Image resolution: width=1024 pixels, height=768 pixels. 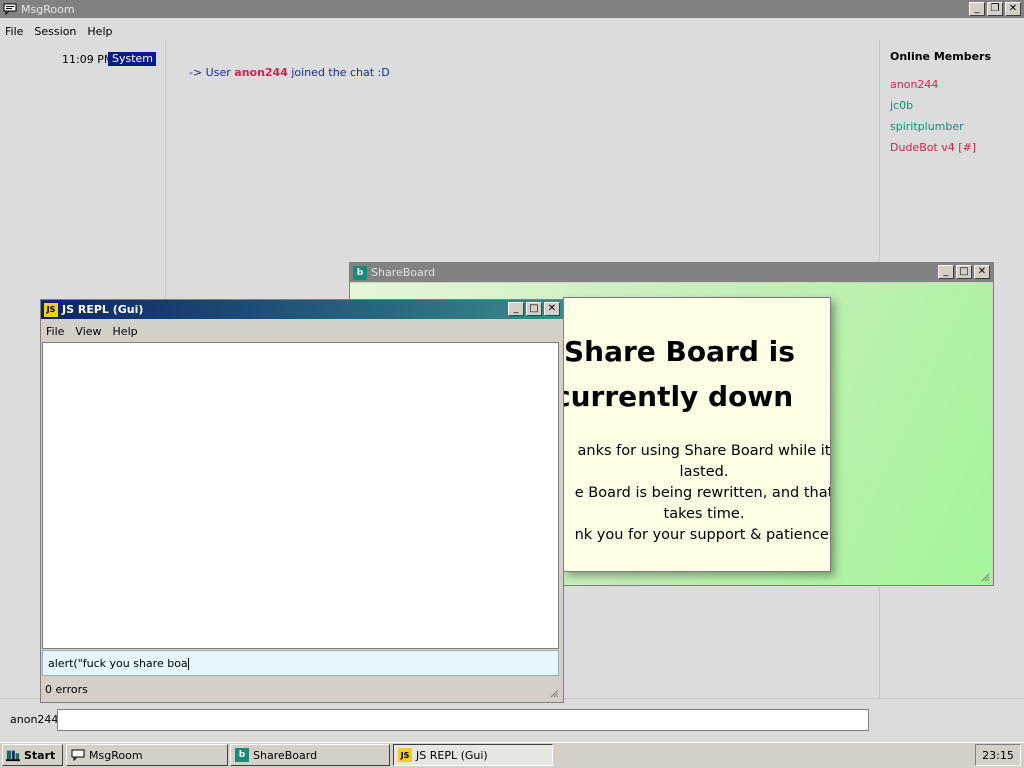 I want to click on message-text: -> User anon244 joined the chat :D, so click(x=282, y=72).